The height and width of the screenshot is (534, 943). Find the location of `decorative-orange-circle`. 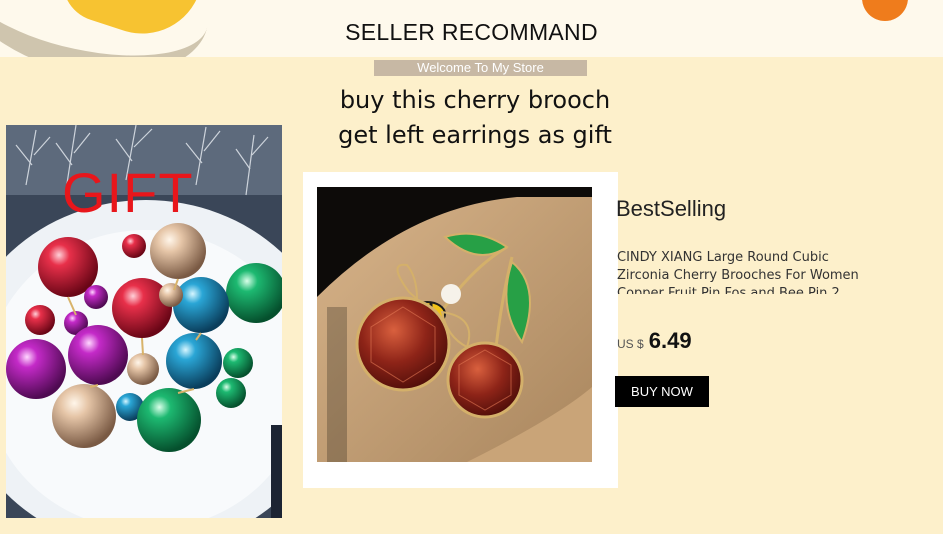

decorative-orange-circle is located at coordinates (885, 10).